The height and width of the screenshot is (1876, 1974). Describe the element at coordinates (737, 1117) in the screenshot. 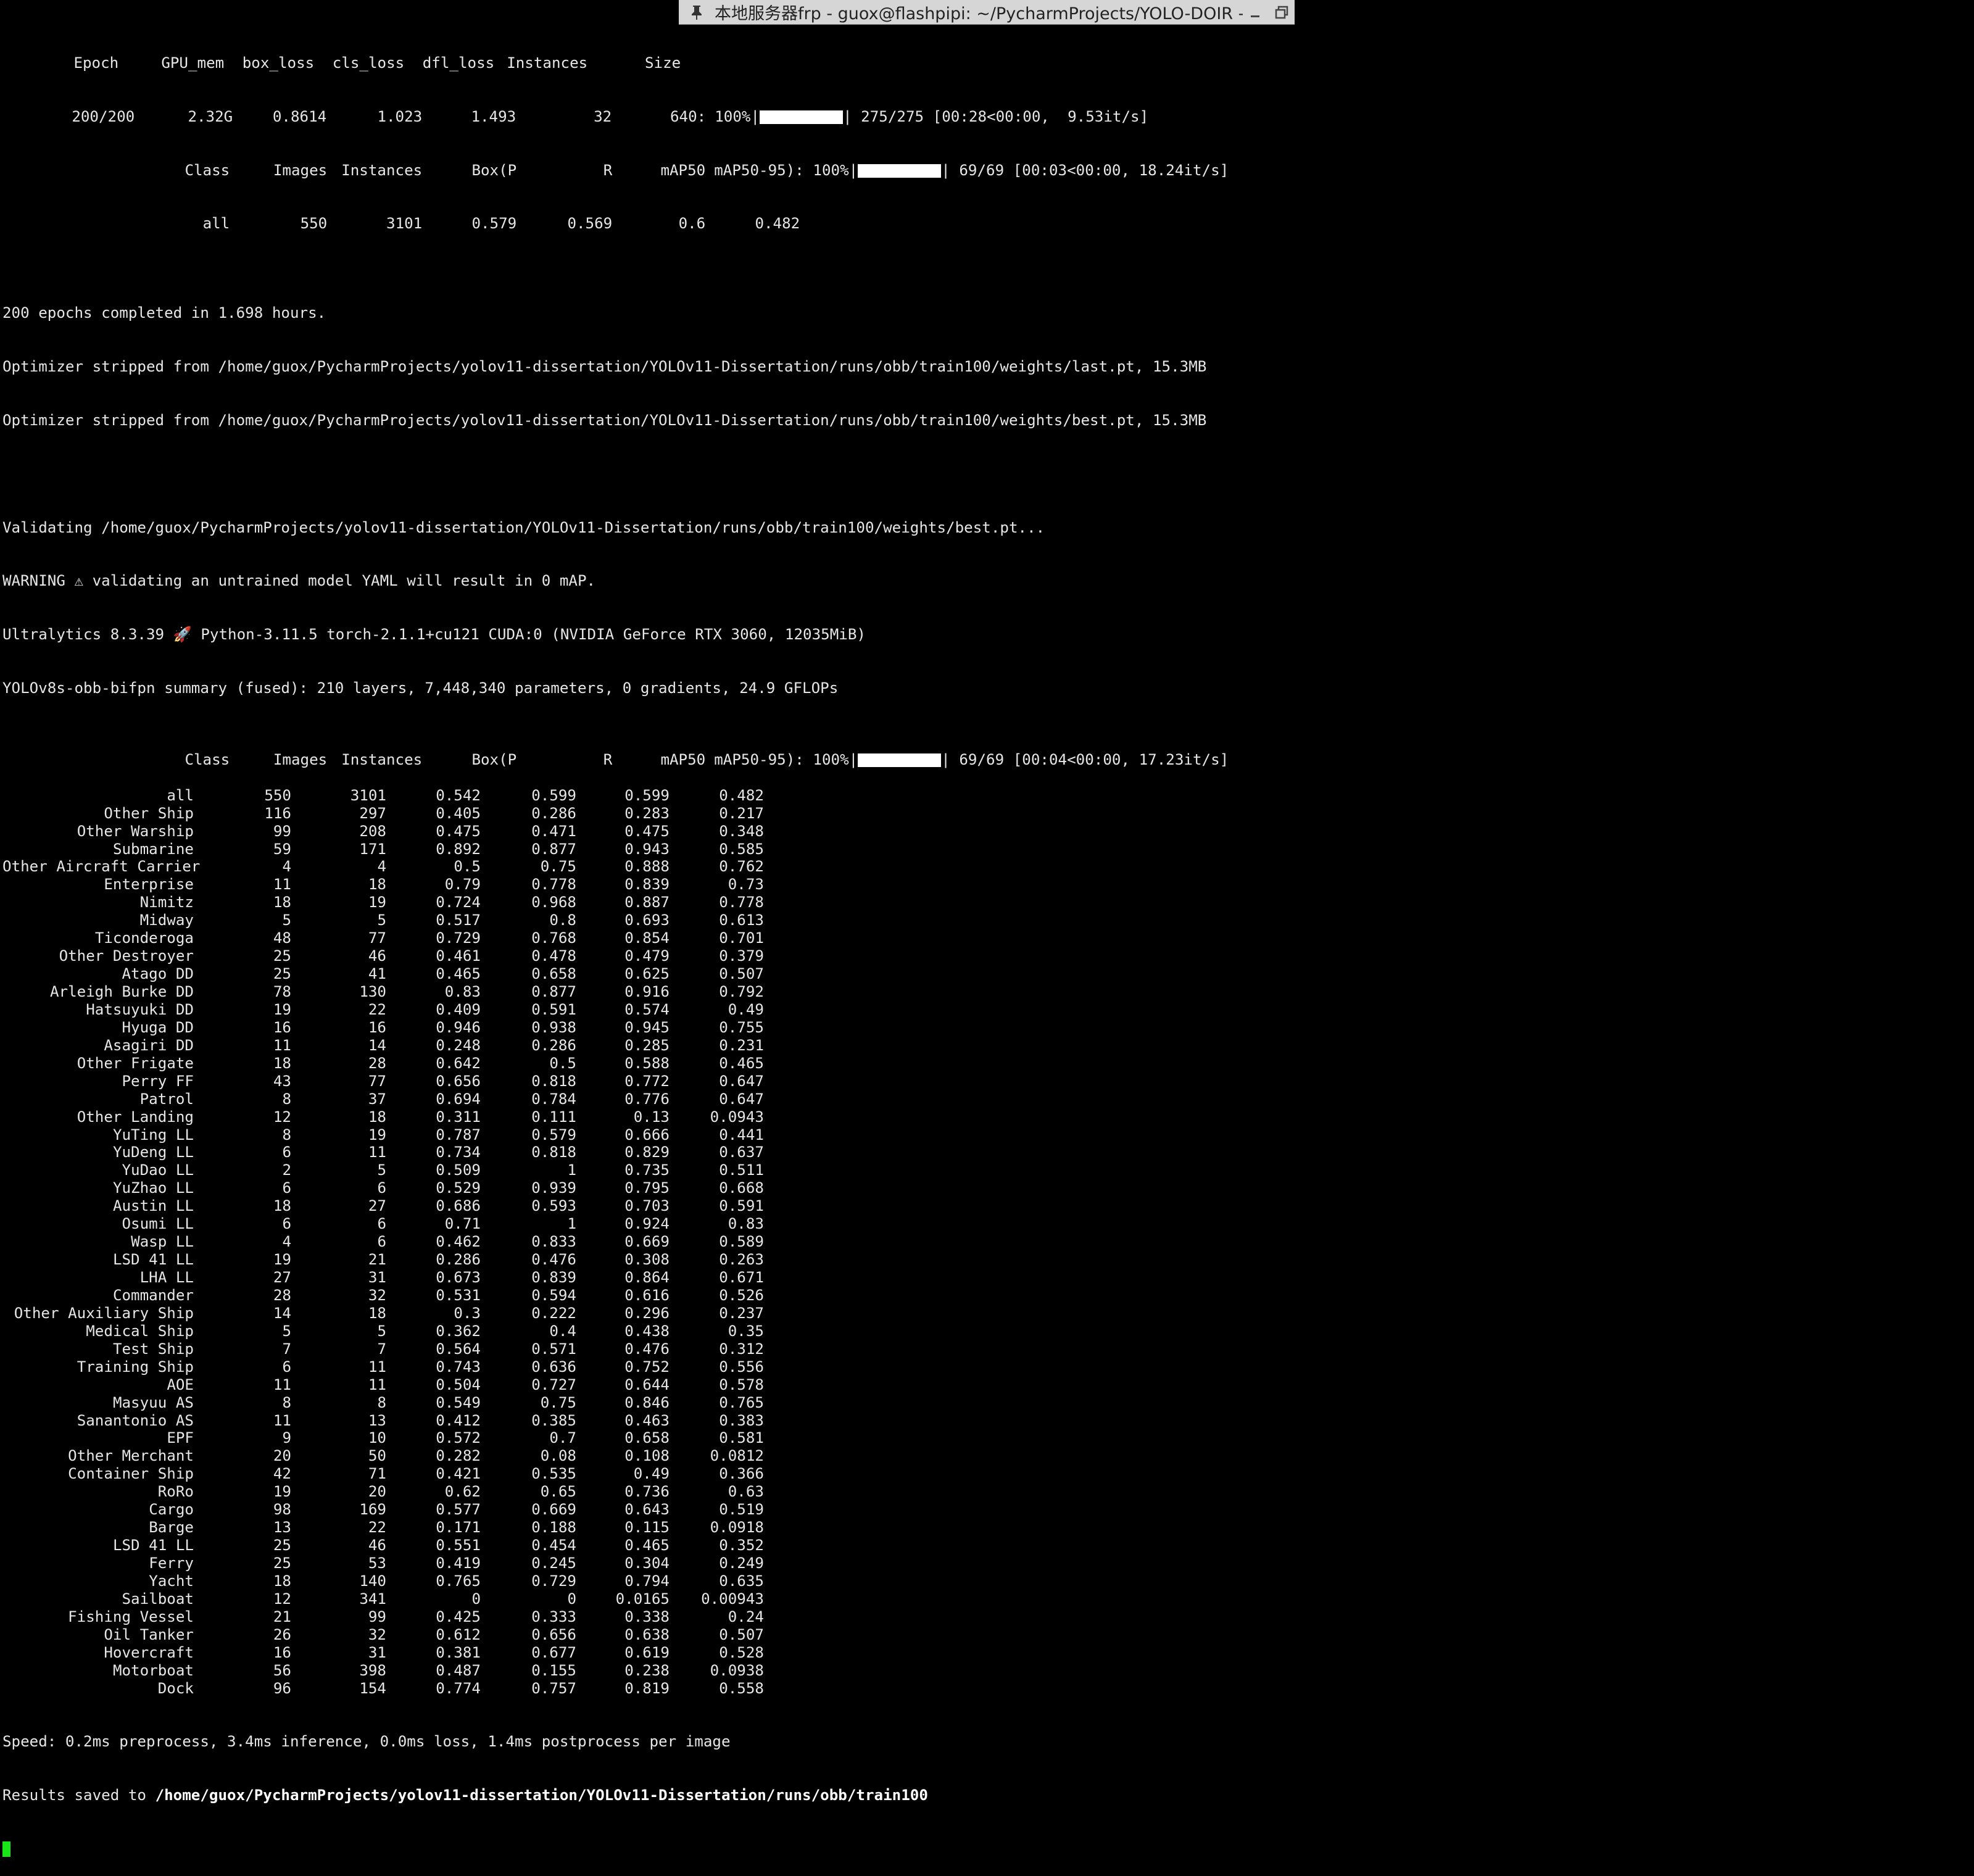

I see `cell-map50-95: 0.0943` at that location.